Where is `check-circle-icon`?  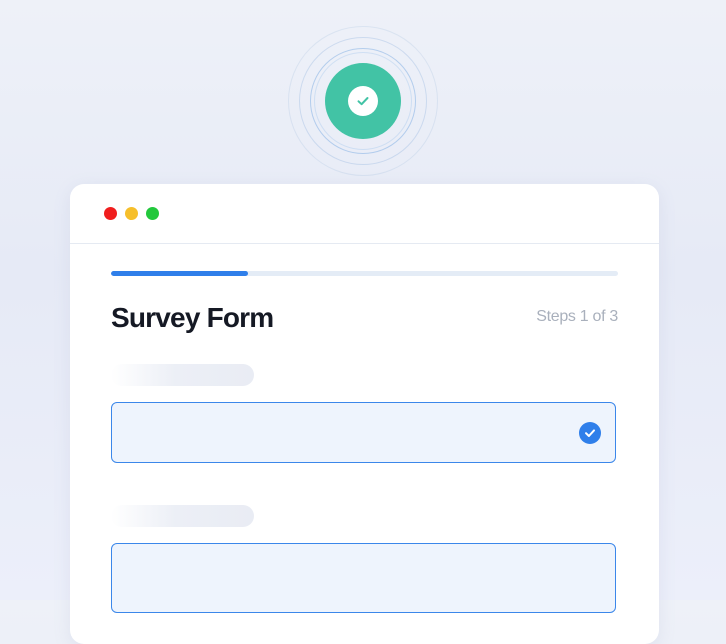 check-circle-icon is located at coordinates (590, 432).